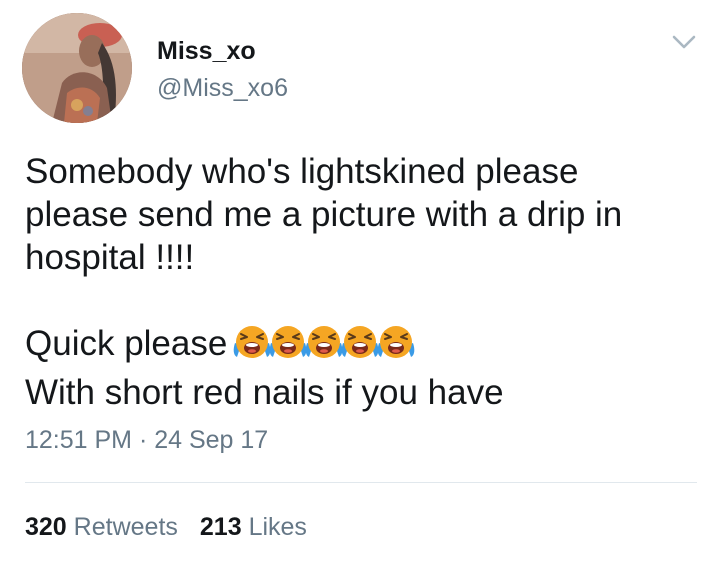 This screenshot has width=720, height=569. I want to click on tweet-line: With short red nails if you have, so click(264, 392).